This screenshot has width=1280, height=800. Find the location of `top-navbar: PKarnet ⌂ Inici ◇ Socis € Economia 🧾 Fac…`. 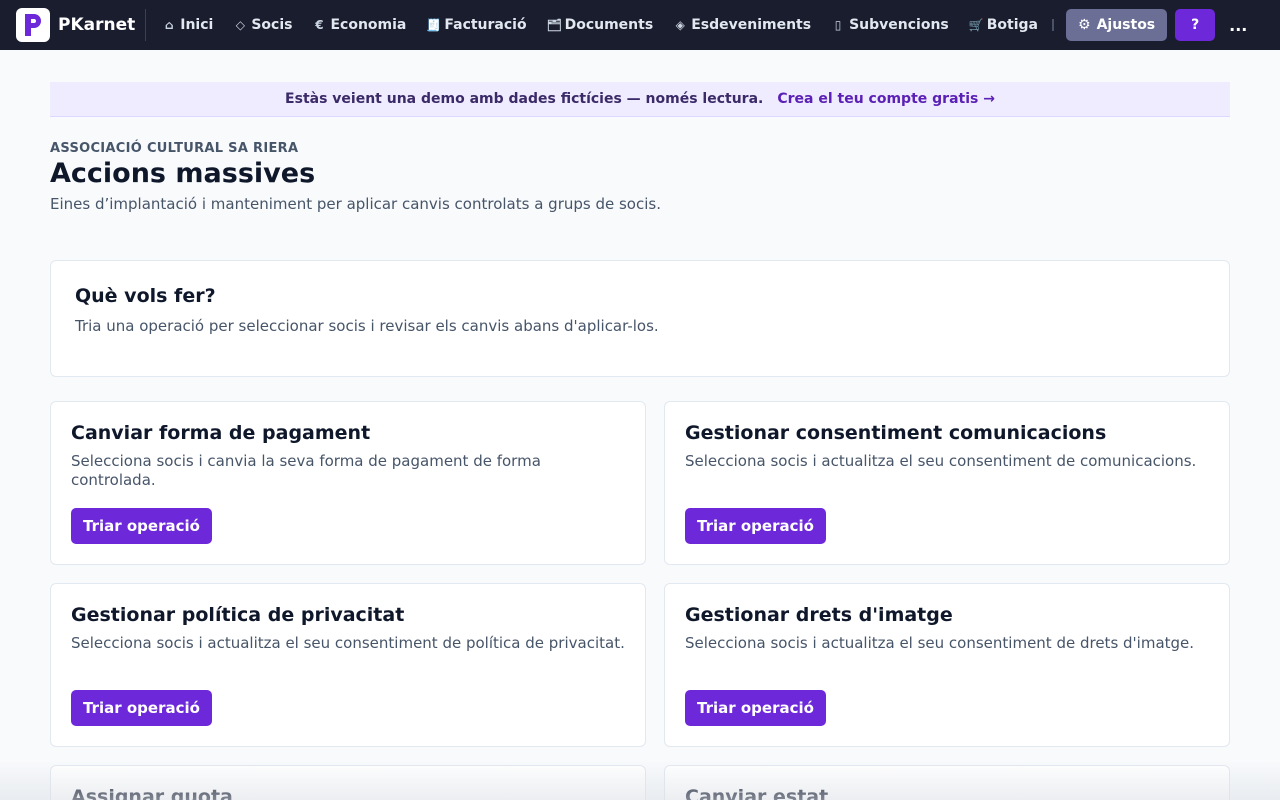

top-navbar: PKarnet ⌂ Inici ◇ Socis € Economia 🧾 Fac… is located at coordinates (640, 25).